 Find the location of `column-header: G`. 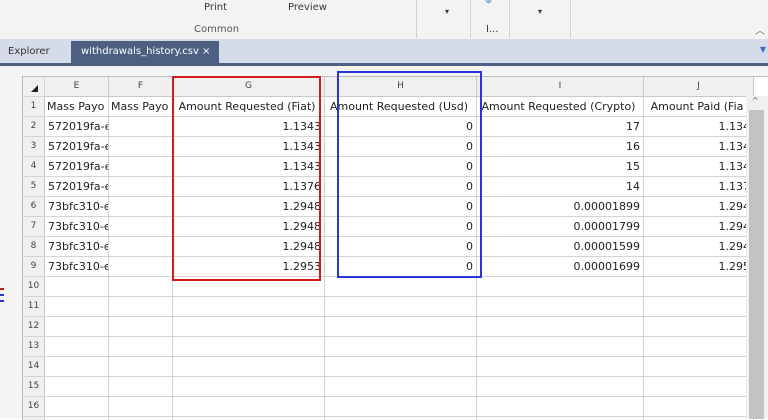

column-header: G is located at coordinates (249, 87).